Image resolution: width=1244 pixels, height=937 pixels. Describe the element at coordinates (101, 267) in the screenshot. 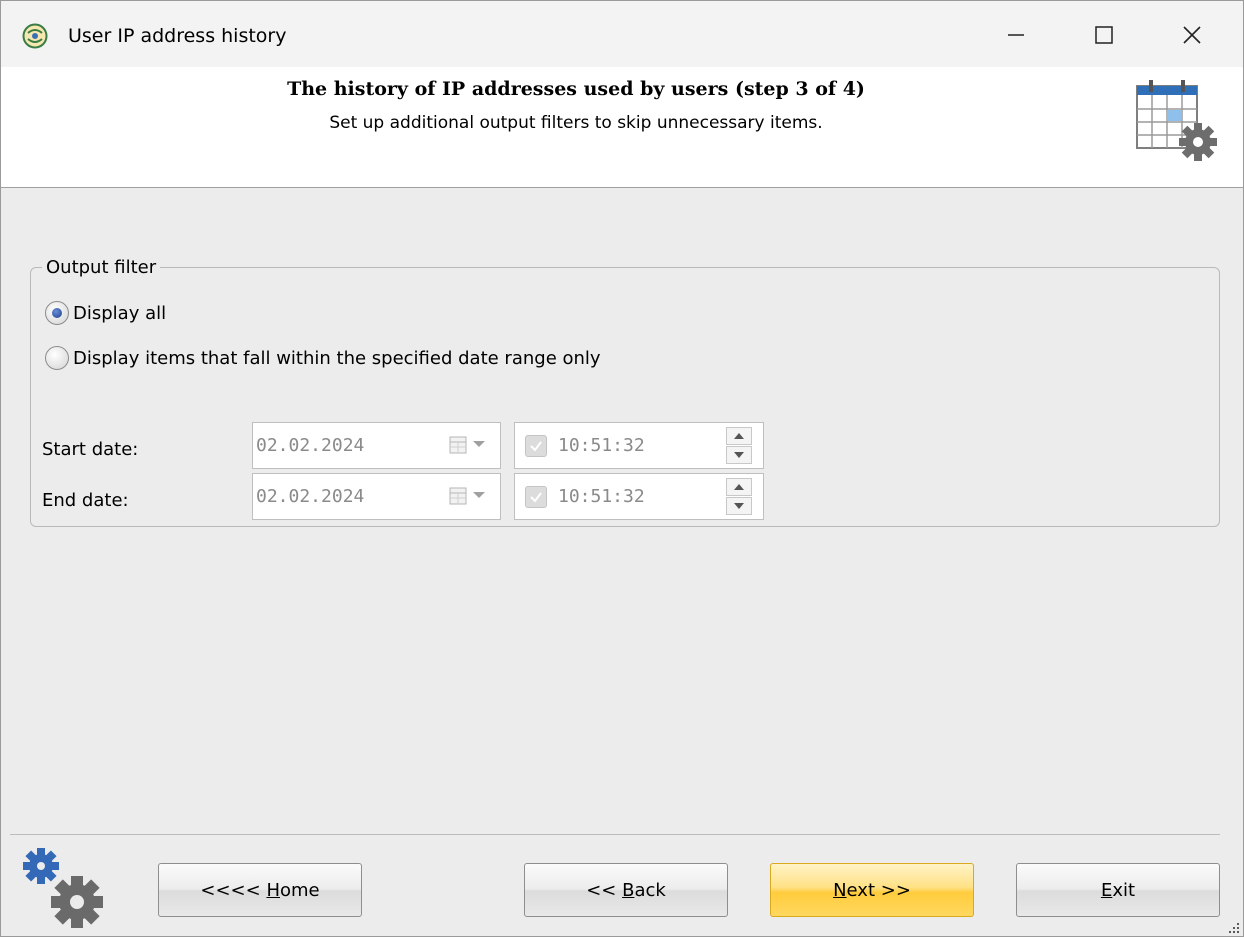

I see `output-filter-legend: Output filter` at that location.